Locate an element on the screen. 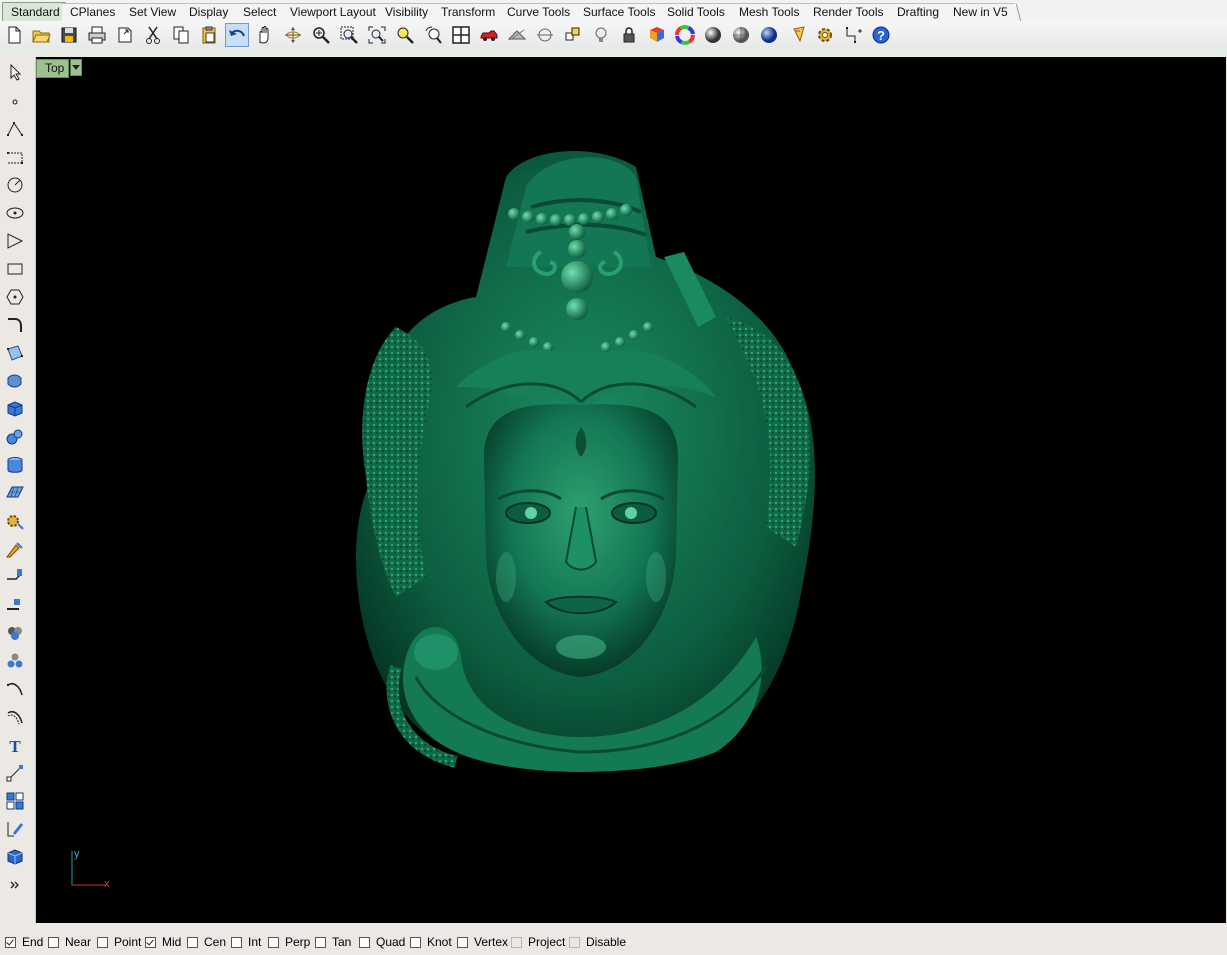 The height and width of the screenshot is (955, 1227). cut-icon is located at coordinates (153, 35).